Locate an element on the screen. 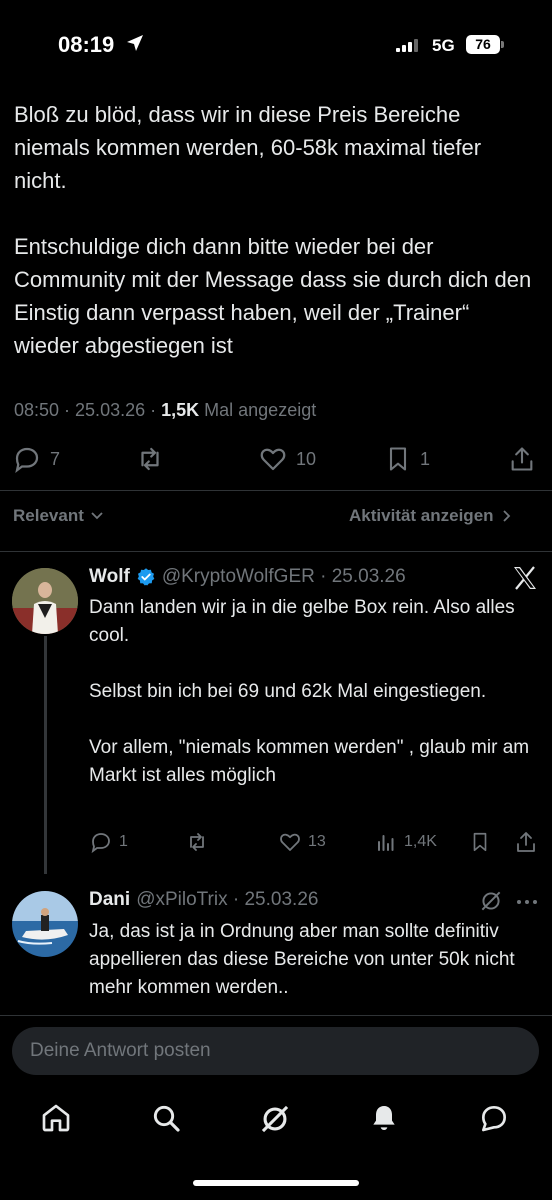 This screenshot has width=552, height=1200. reply-action-bar: 1 13 1,4K is located at coordinates (276, 844).